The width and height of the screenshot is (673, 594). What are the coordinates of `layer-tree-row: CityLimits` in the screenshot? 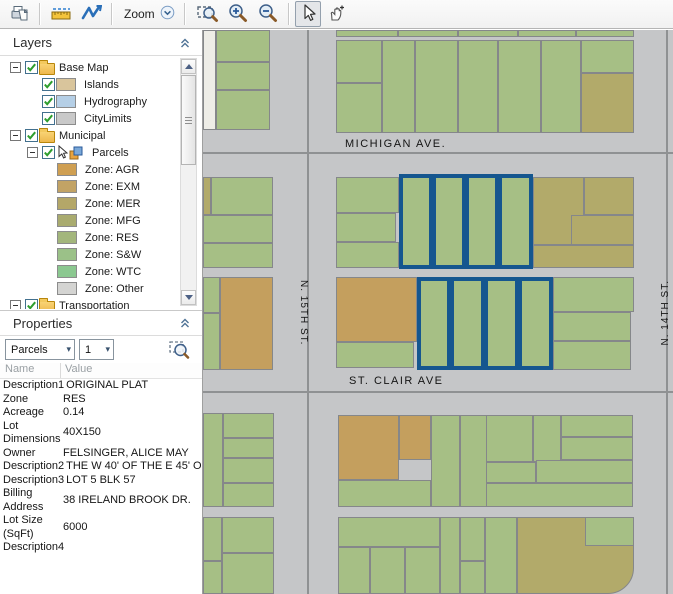 It's located at (90, 118).